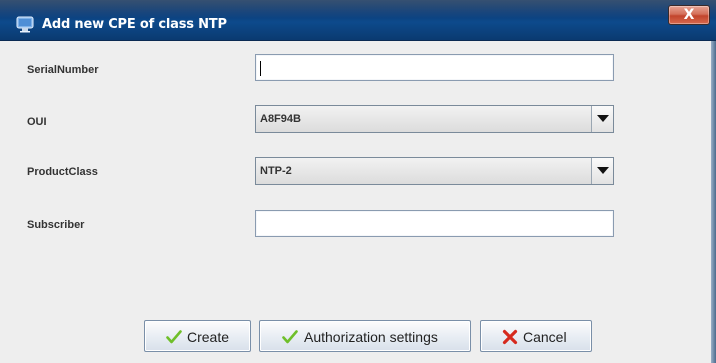 The height and width of the screenshot is (363, 716). Describe the element at coordinates (358, 20) in the screenshot. I see `title-bar: Add new CPE of class NTP X` at that location.